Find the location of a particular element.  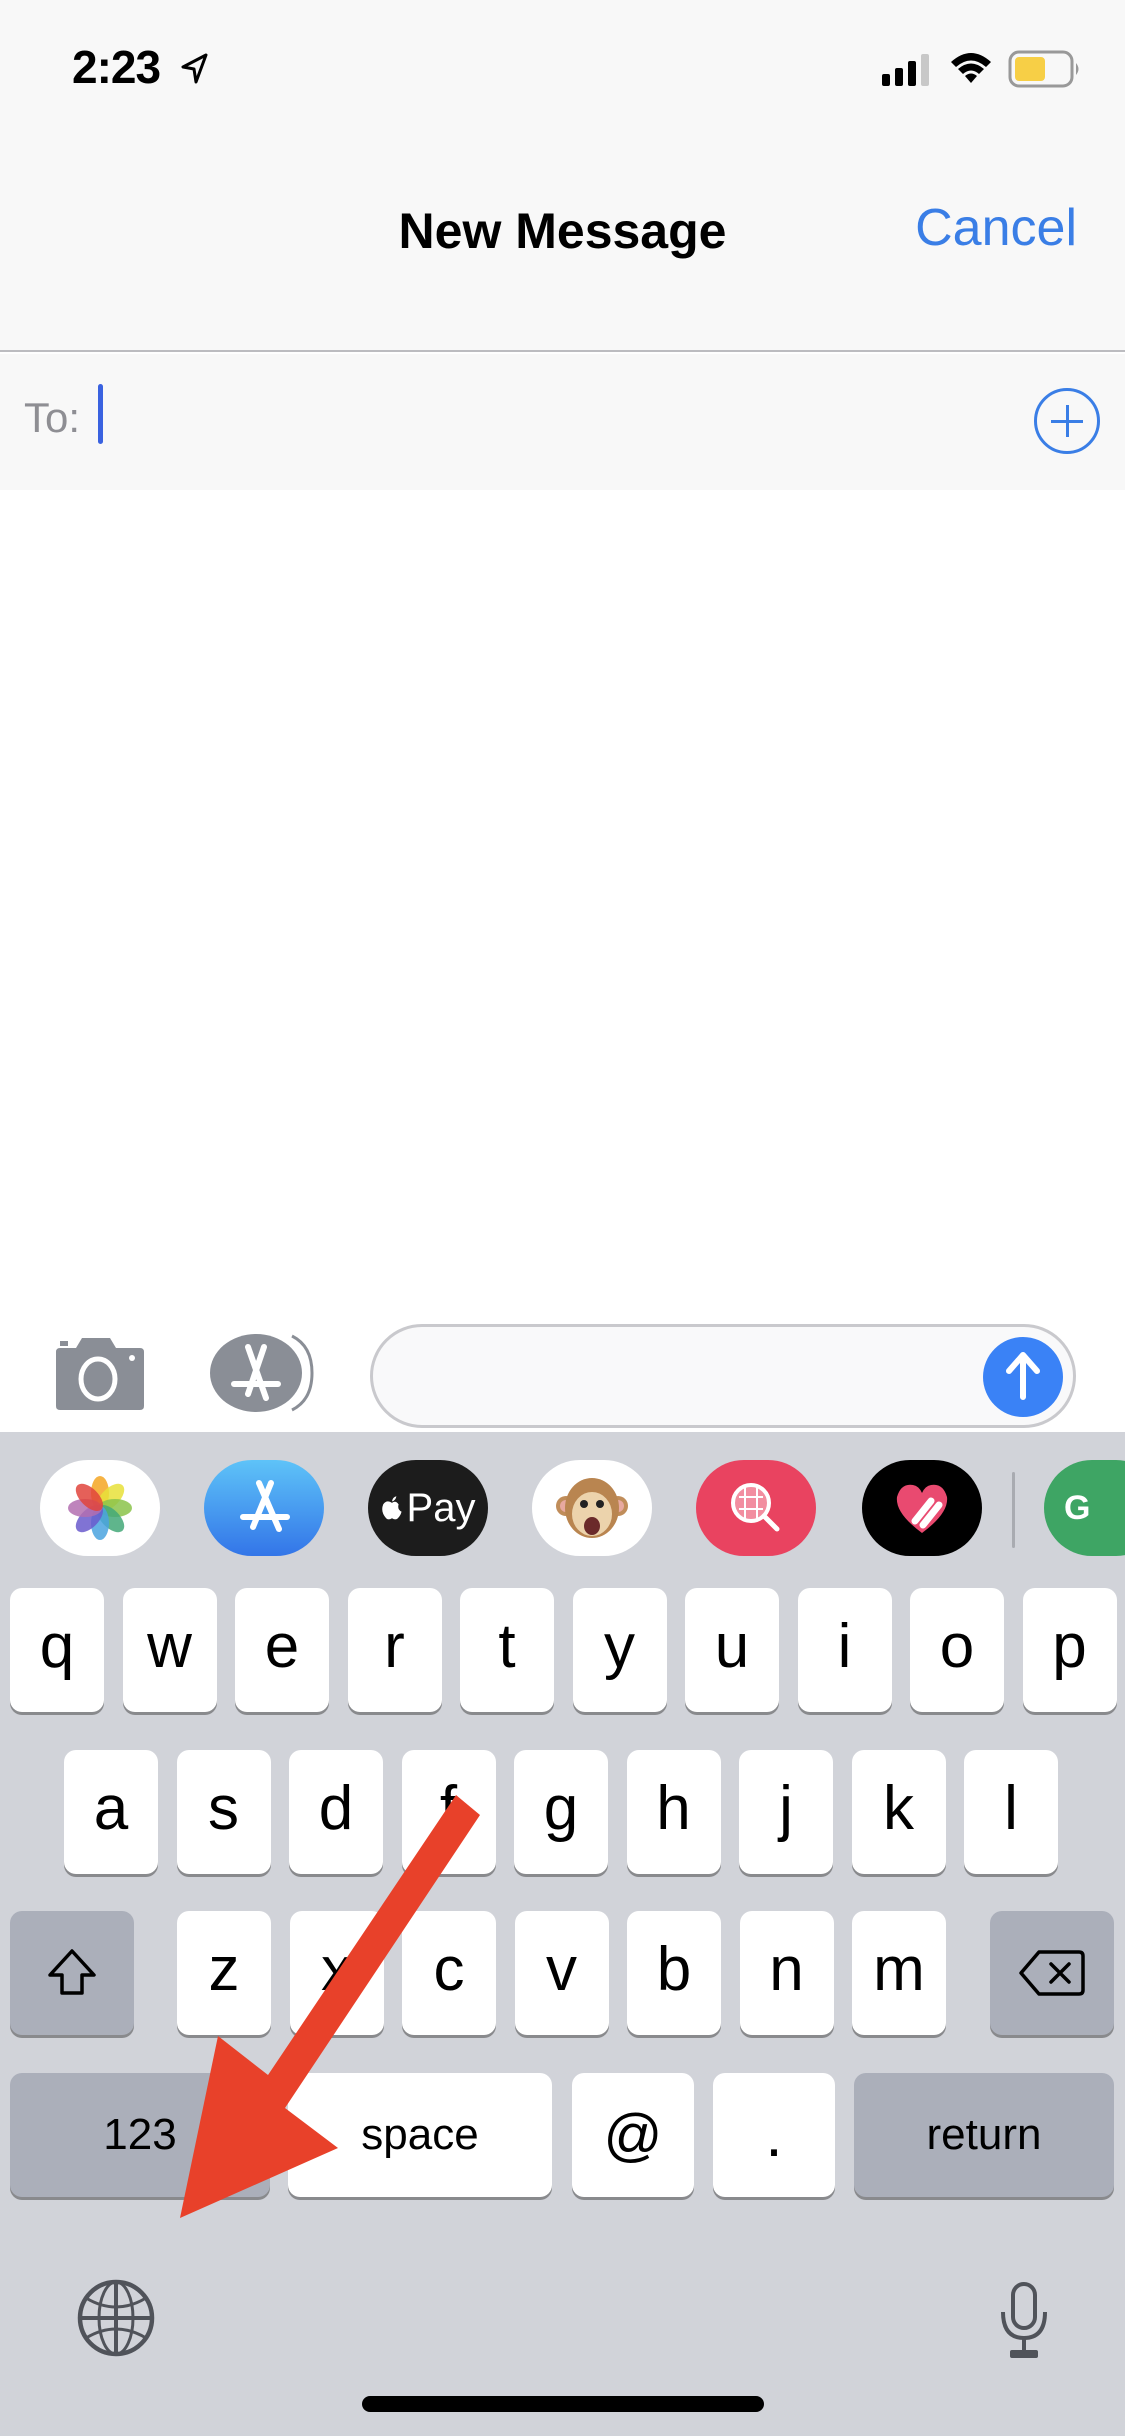

shift-icon is located at coordinates (72, 1972).